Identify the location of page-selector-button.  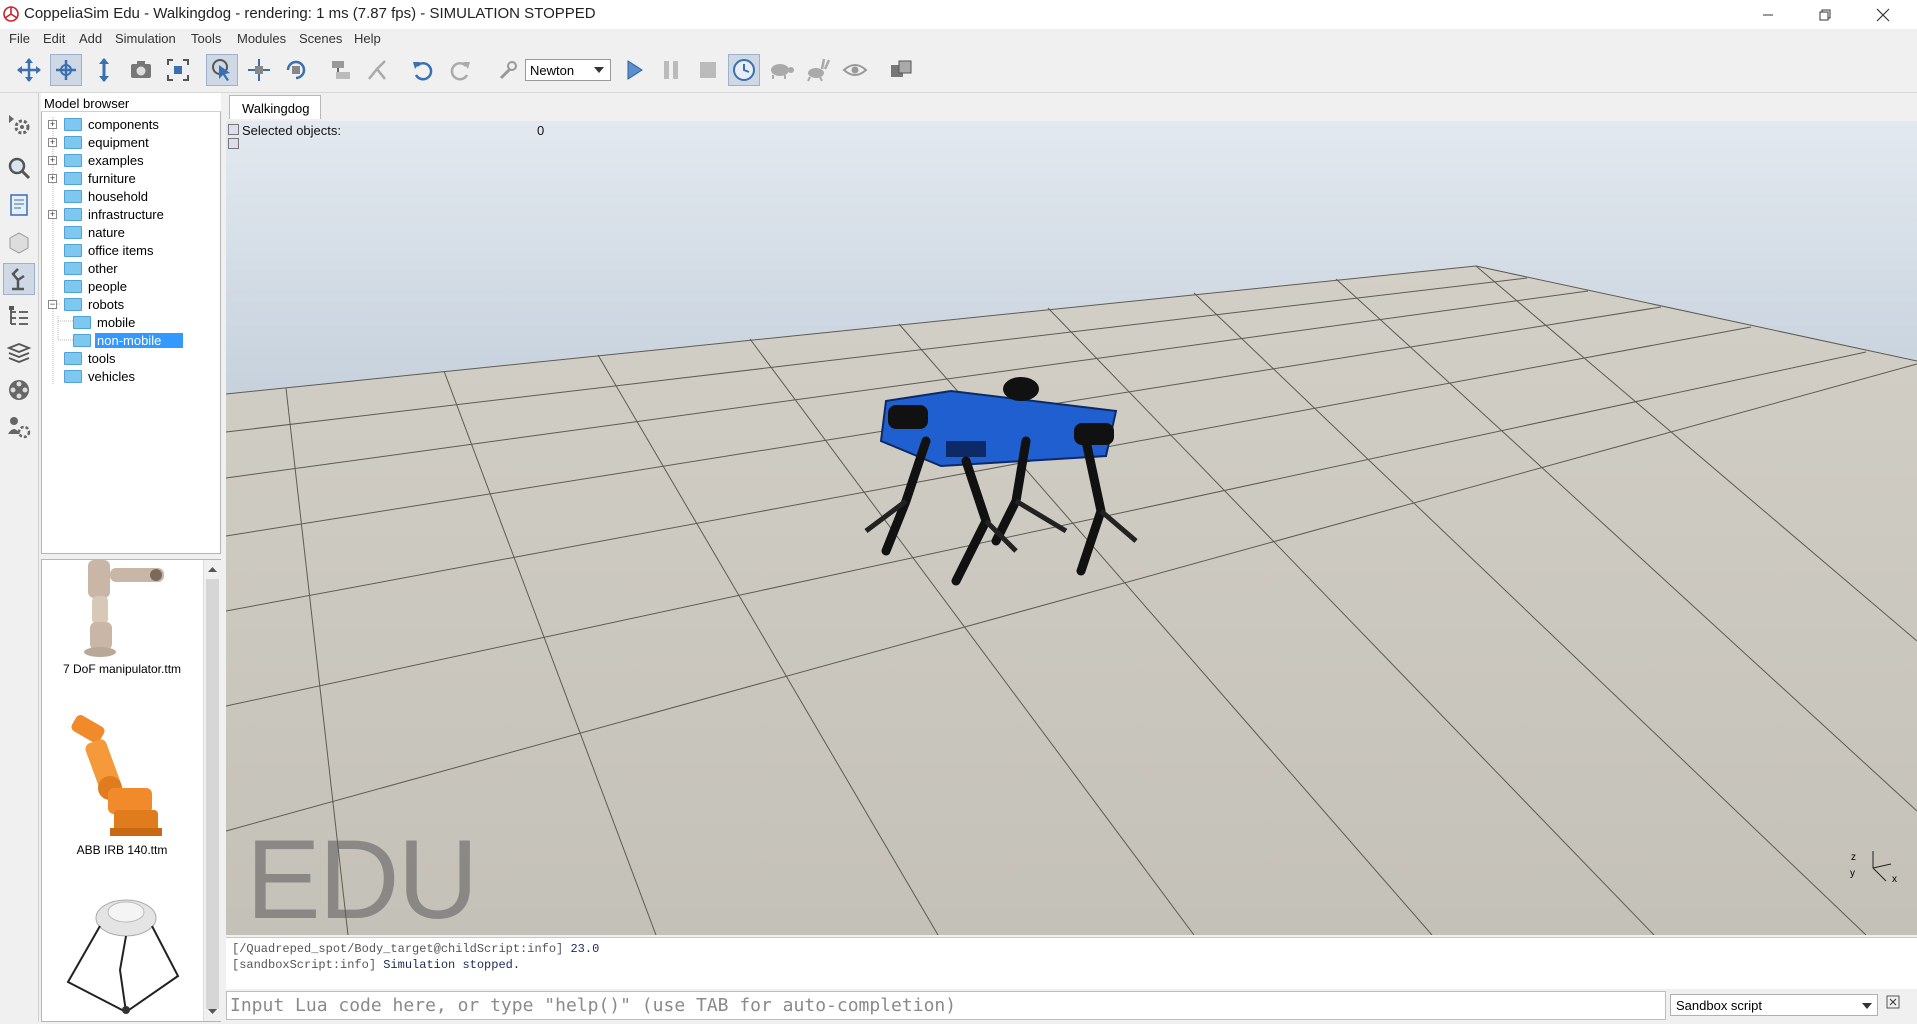
(901, 70).